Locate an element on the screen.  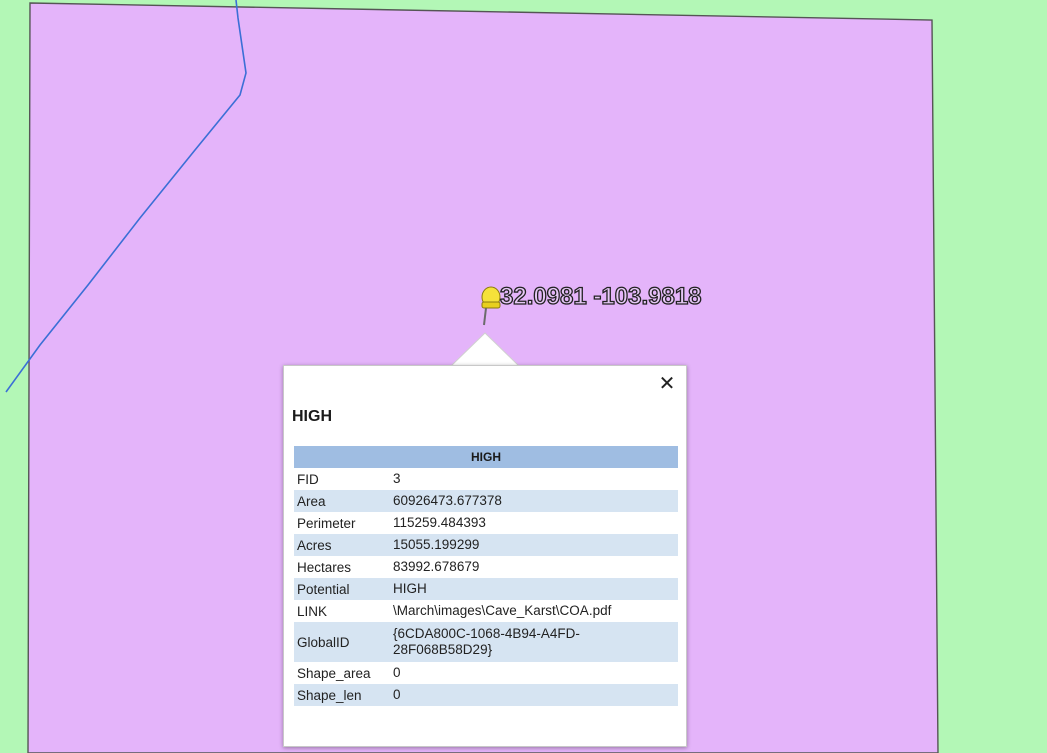
table-row: FID 3 is located at coordinates (486, 479).